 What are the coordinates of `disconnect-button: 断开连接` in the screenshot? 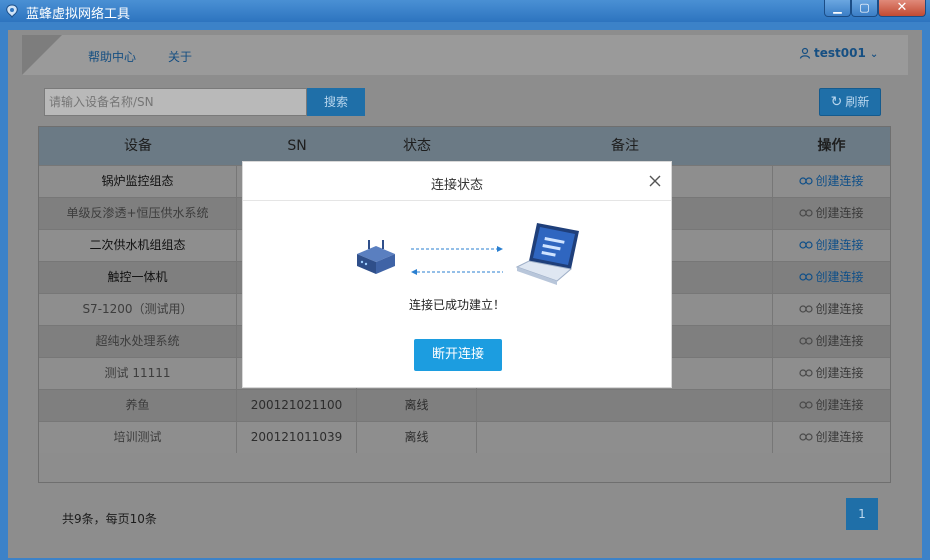 It's located at (458, 355).